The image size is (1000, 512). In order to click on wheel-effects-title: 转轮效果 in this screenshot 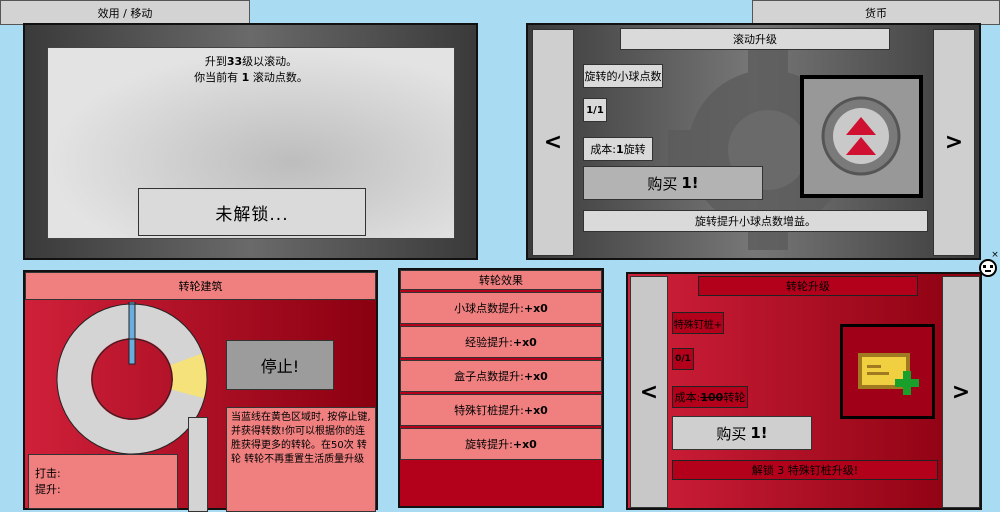, I will do `click(501, 280)`.